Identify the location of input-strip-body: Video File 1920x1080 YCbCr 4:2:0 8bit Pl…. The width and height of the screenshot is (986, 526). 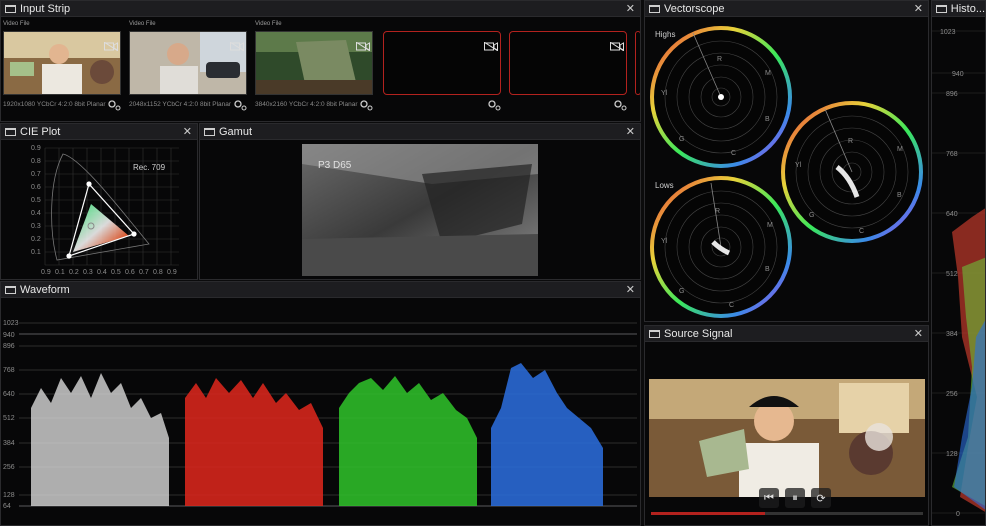
(320, 69).